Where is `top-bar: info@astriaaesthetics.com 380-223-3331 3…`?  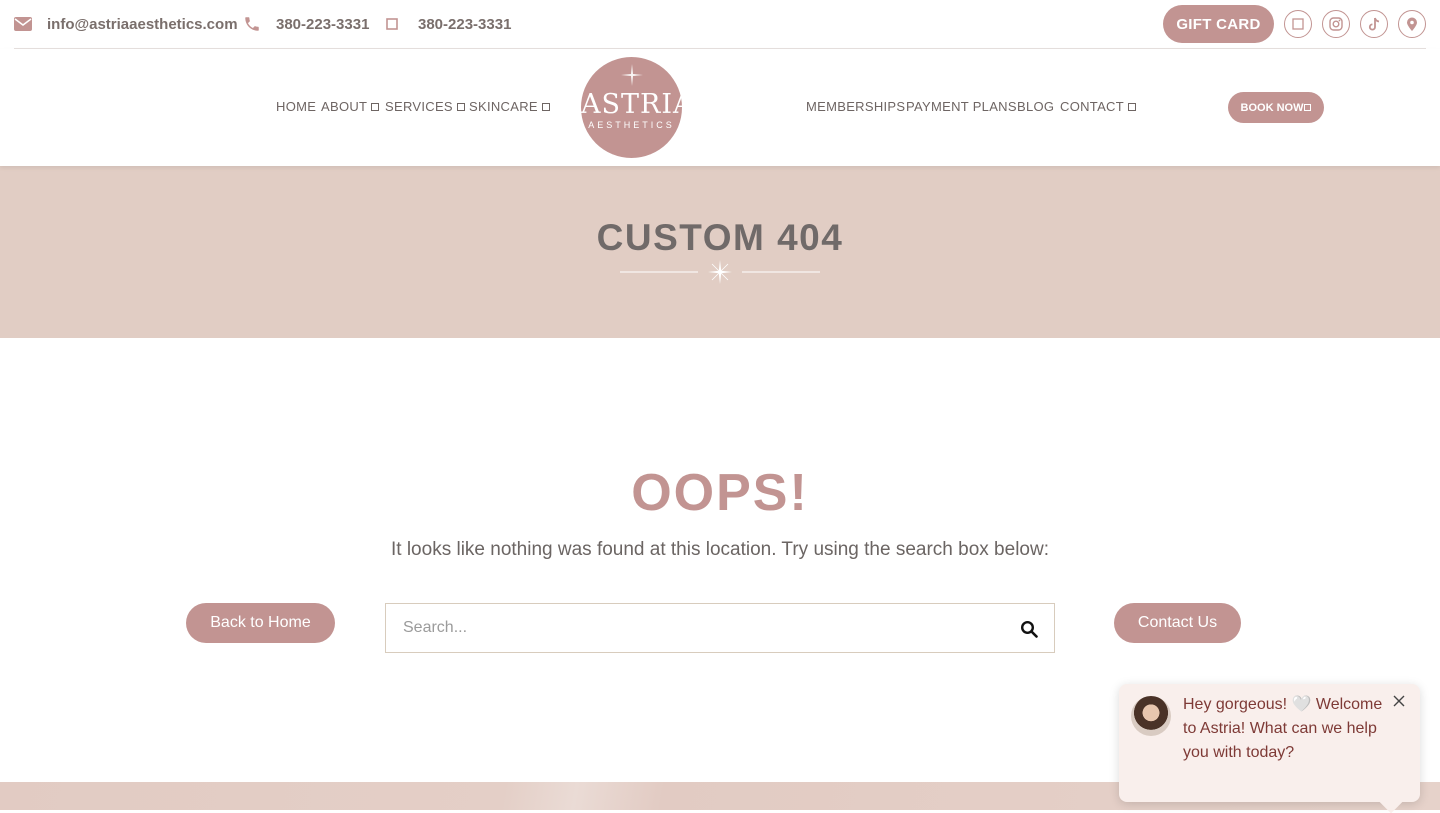
top-bar: info@astriaaesthetics.com 380-223-3331 3… is located at coordinates (720, 24).